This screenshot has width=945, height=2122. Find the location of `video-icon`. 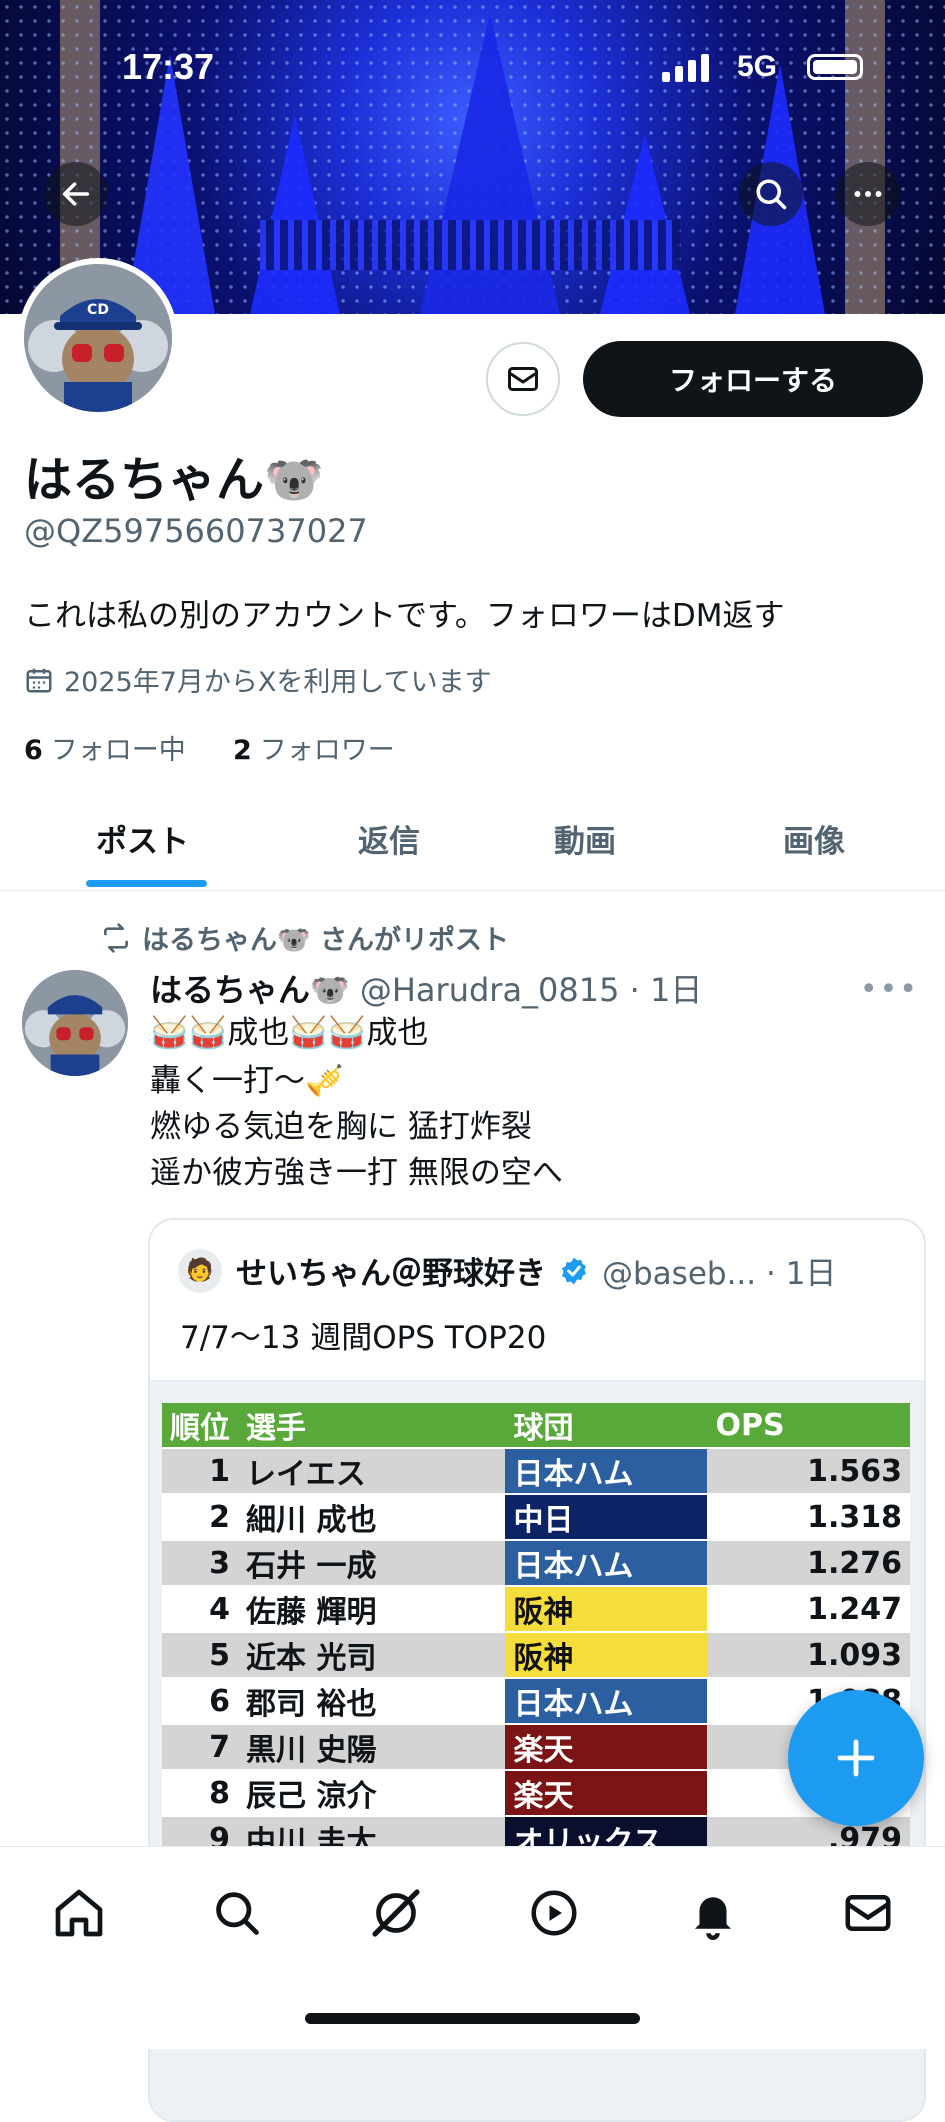

video-icon is located at coordinates (554, 1913).